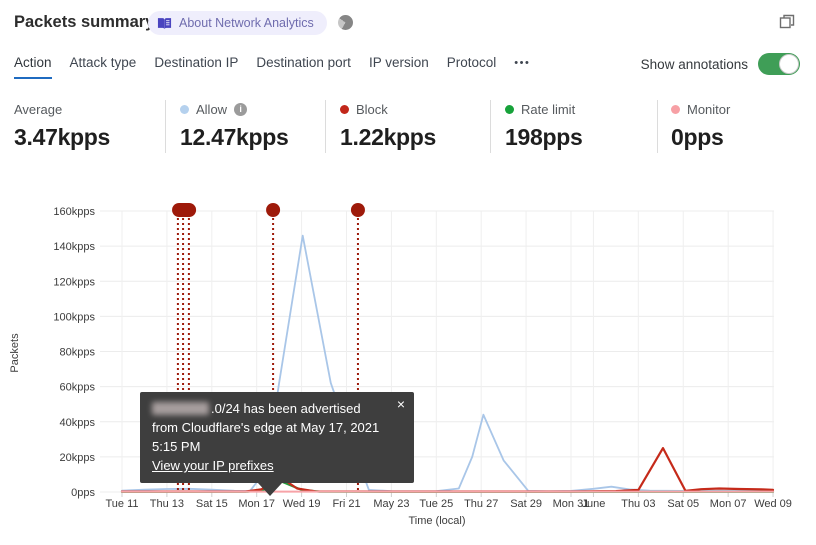 This screenshot has height=545, width=816. Describe the element at coordinates (15, 353) in the screenshot. I see `y-axis-title: Packets` at that location.